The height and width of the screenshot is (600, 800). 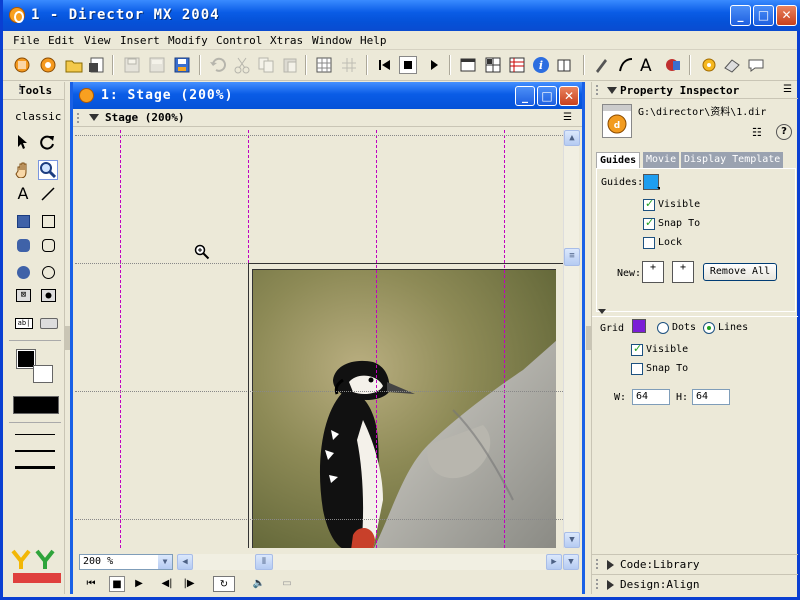 What do you see at coordinates (740, 272) in the screenshot?
I see `remove-all-guides-button: Remove All` at bounding box center [740, 272].